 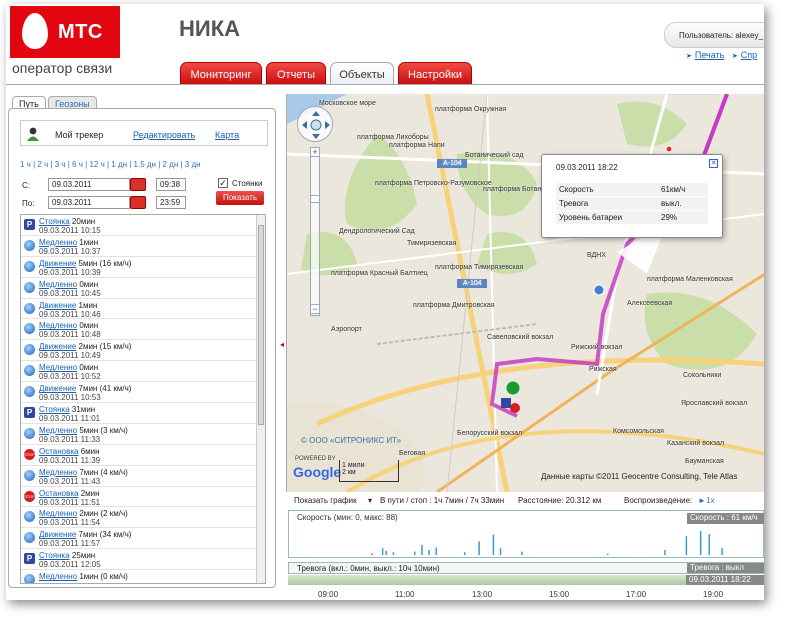 I want to click on list-item: Медленно 1мин (0 км/ч), so click(x=139, y=576).